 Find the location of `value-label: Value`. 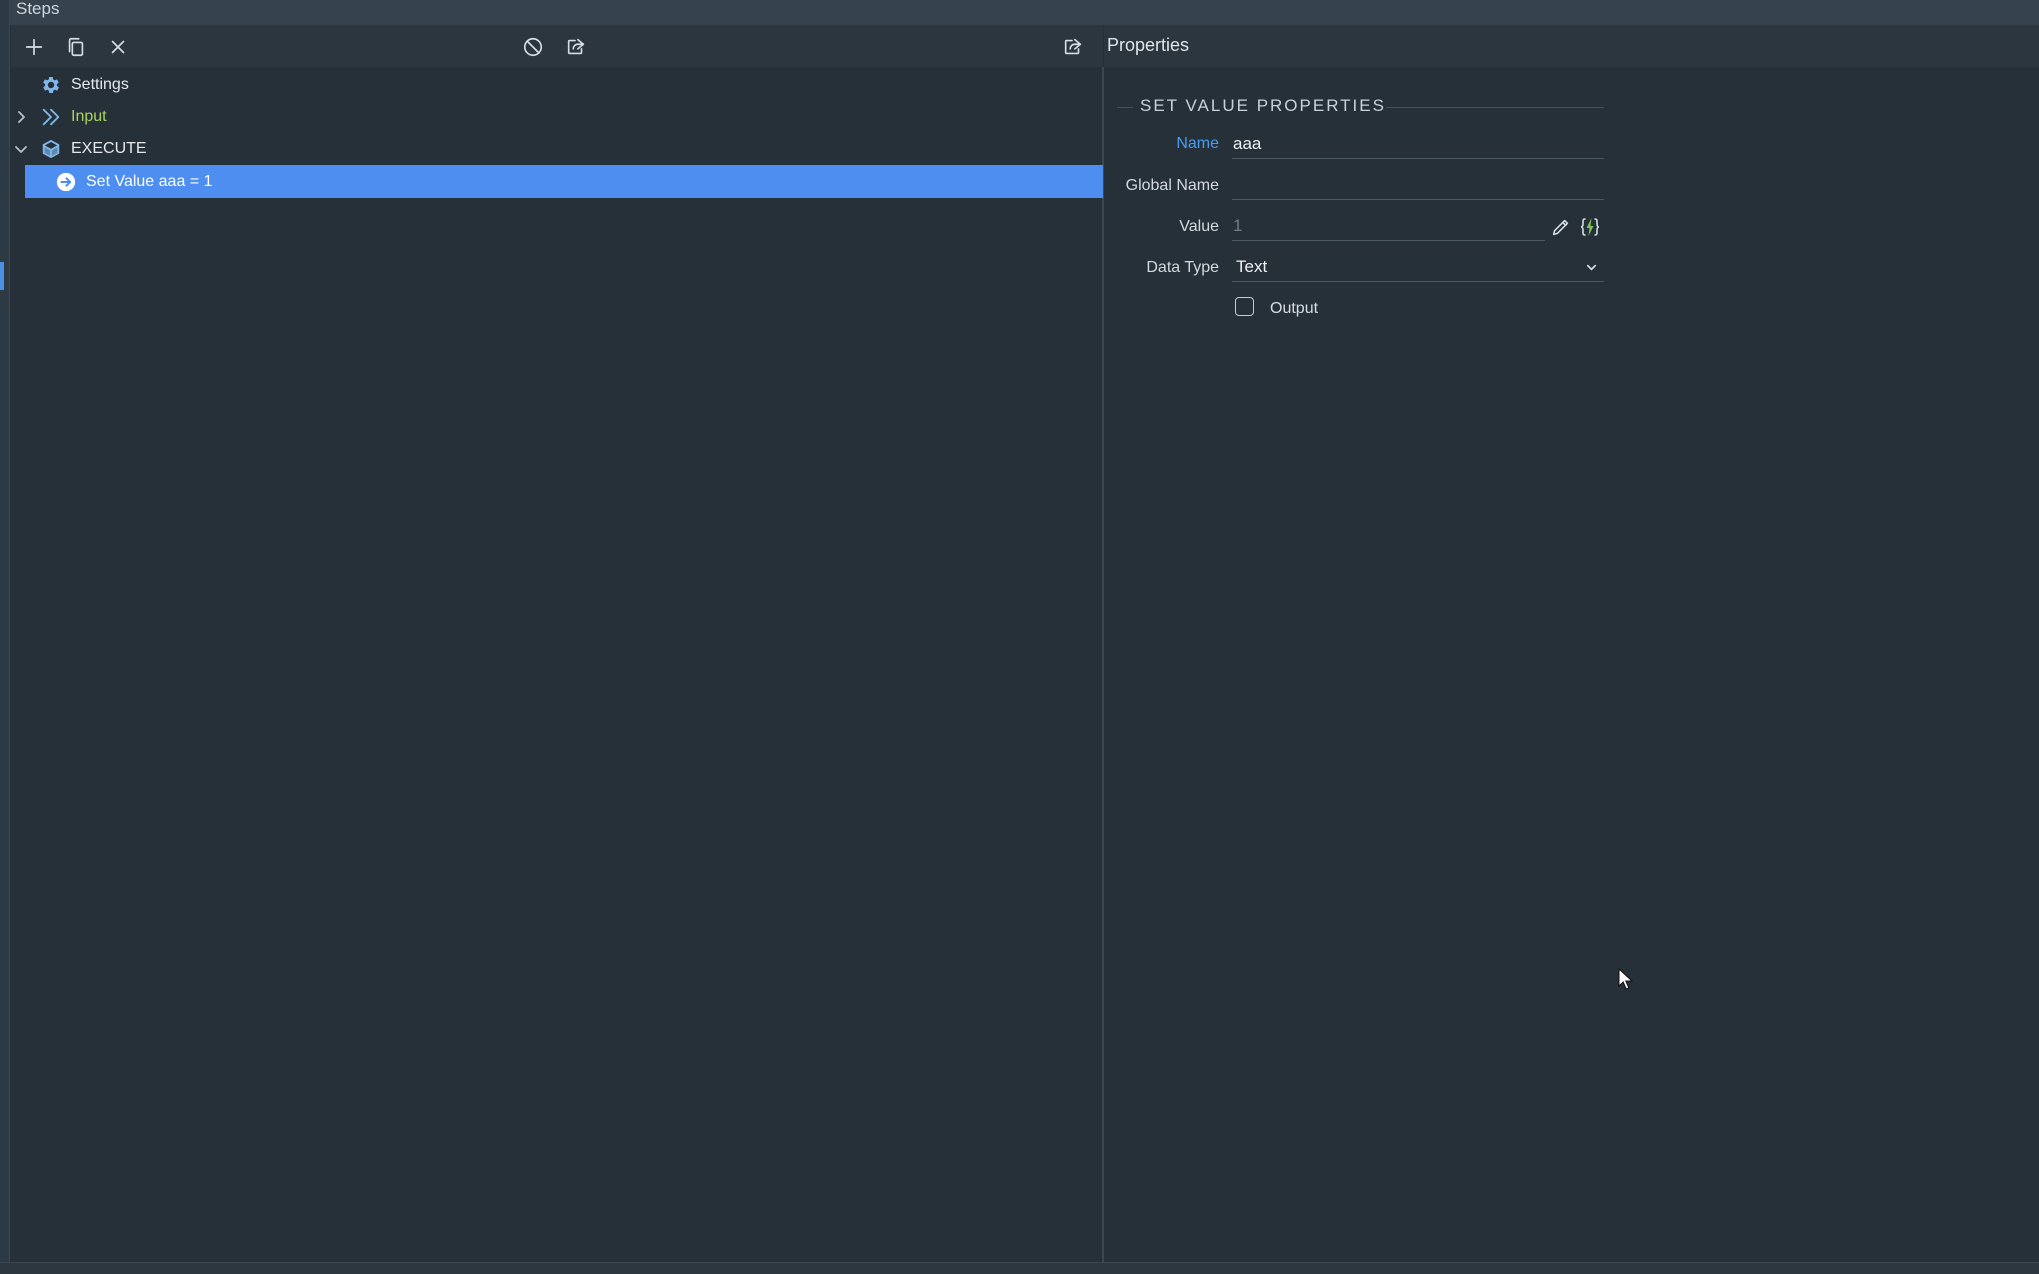

value-label: Value is located at coordinates (1199, 226).